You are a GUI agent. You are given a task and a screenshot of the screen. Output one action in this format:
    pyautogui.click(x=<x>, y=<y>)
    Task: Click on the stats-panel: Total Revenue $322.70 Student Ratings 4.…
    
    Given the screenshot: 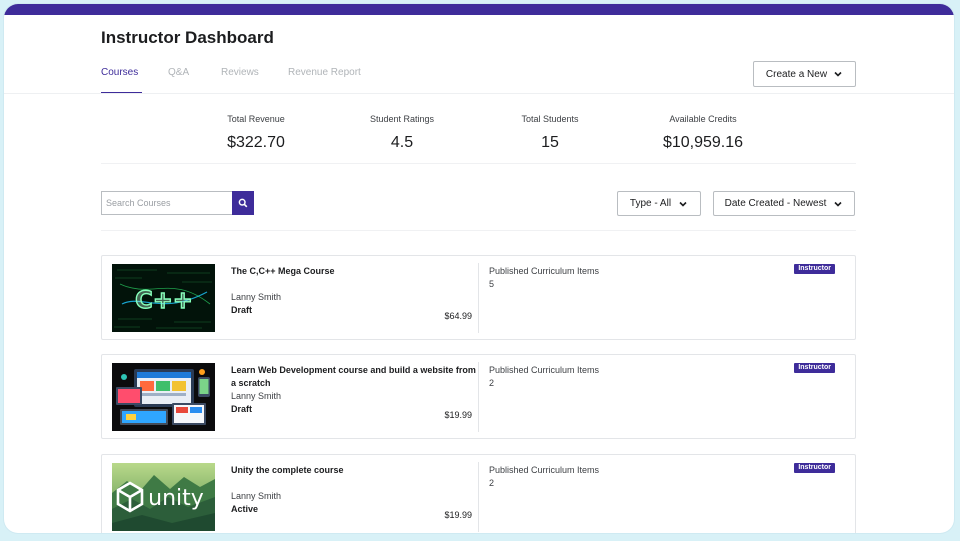 What is the action you would take?
    pyautogui.click(x=478, y=134)
    